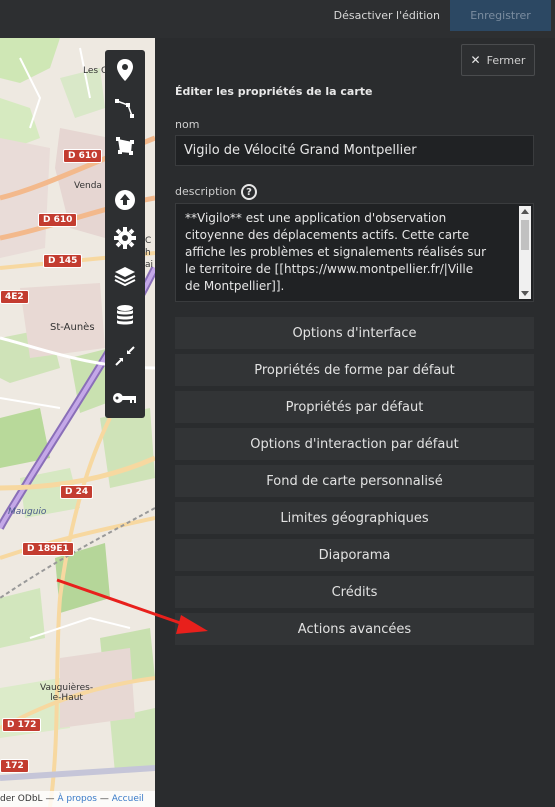 This screenshot has width=555, height=807. What do you see at coordinates (128, 799) in the screenshot?
I see `home-link: Accueil` at bounding box center [128, 799].